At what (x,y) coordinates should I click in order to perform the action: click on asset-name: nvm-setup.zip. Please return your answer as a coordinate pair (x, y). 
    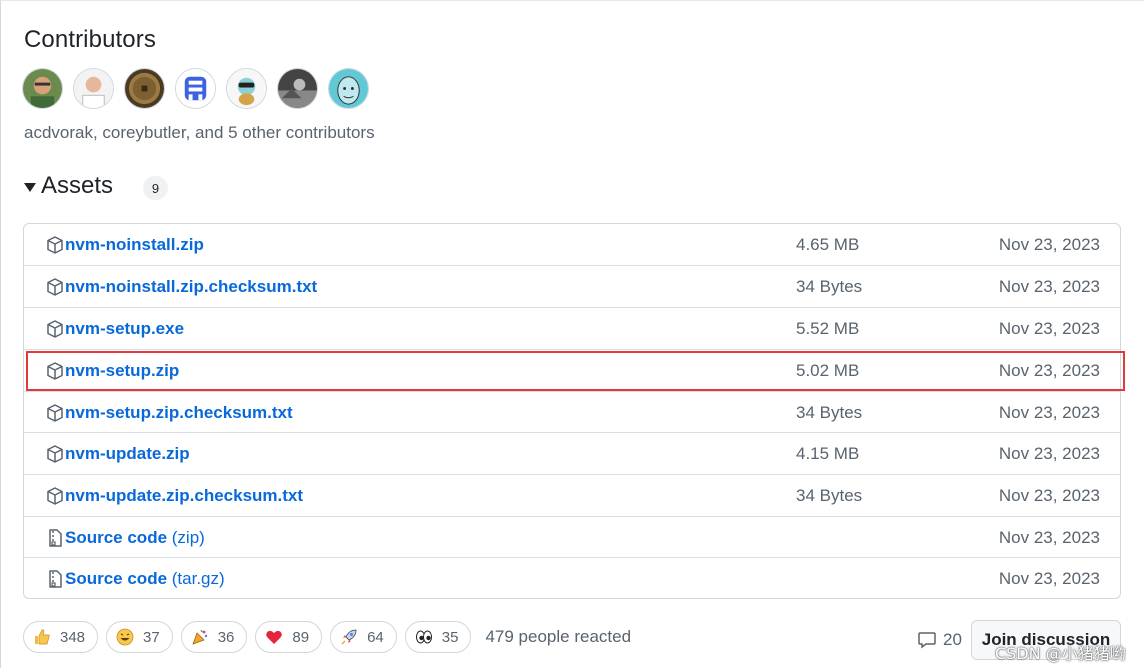
    Looking at the image, I should click on (122, 370).